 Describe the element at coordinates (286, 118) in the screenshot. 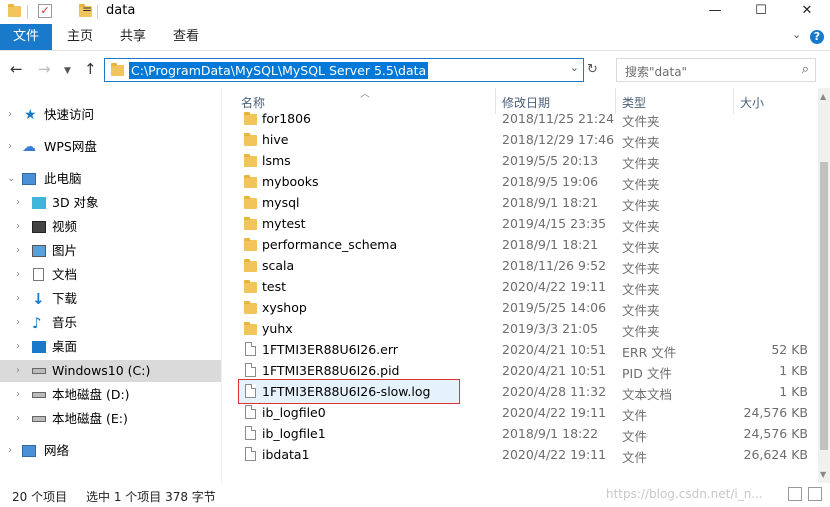

I see `file-name: for1806` at that location.